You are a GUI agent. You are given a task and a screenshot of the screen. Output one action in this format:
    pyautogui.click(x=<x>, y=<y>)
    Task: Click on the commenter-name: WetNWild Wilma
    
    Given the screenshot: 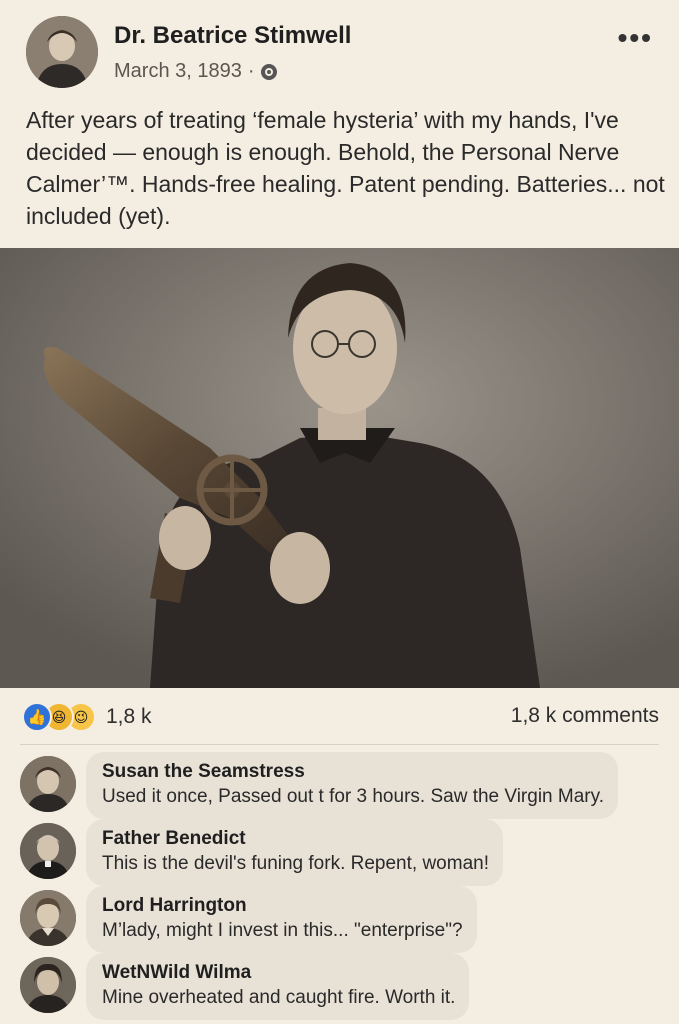 What is the action you would take?
    pyautogui.click(x=278, y=973)
    